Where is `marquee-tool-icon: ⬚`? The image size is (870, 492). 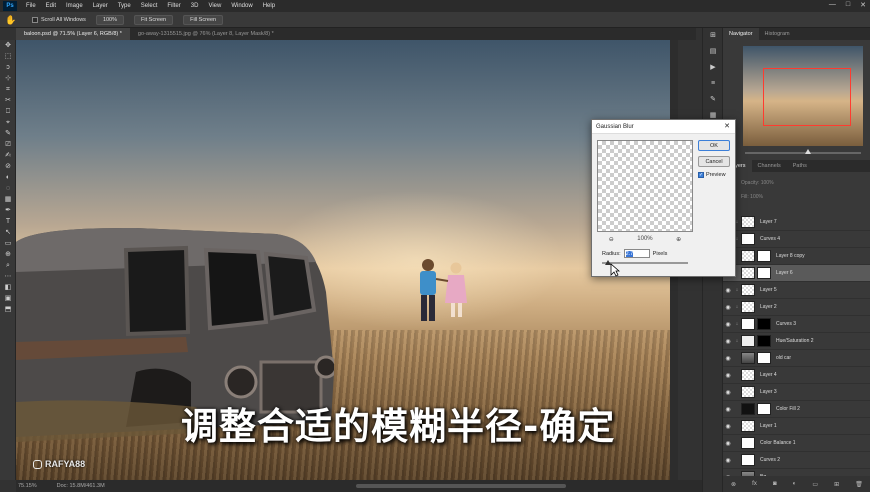
marquee-tool-icon: ⬚ is located at coordinates (8, 56).